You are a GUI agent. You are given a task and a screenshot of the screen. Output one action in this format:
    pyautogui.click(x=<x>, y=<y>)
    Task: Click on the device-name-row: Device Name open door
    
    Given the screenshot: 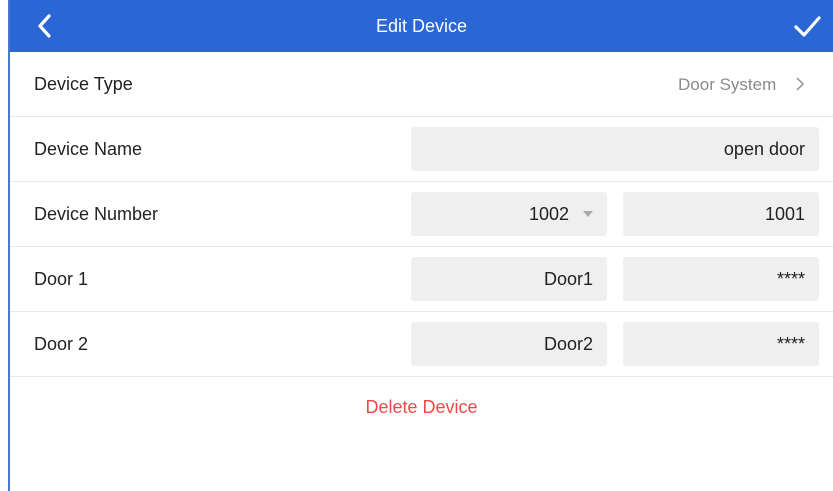 What is the action you would take?
    pyautogui.click(x=421, y=149)
    